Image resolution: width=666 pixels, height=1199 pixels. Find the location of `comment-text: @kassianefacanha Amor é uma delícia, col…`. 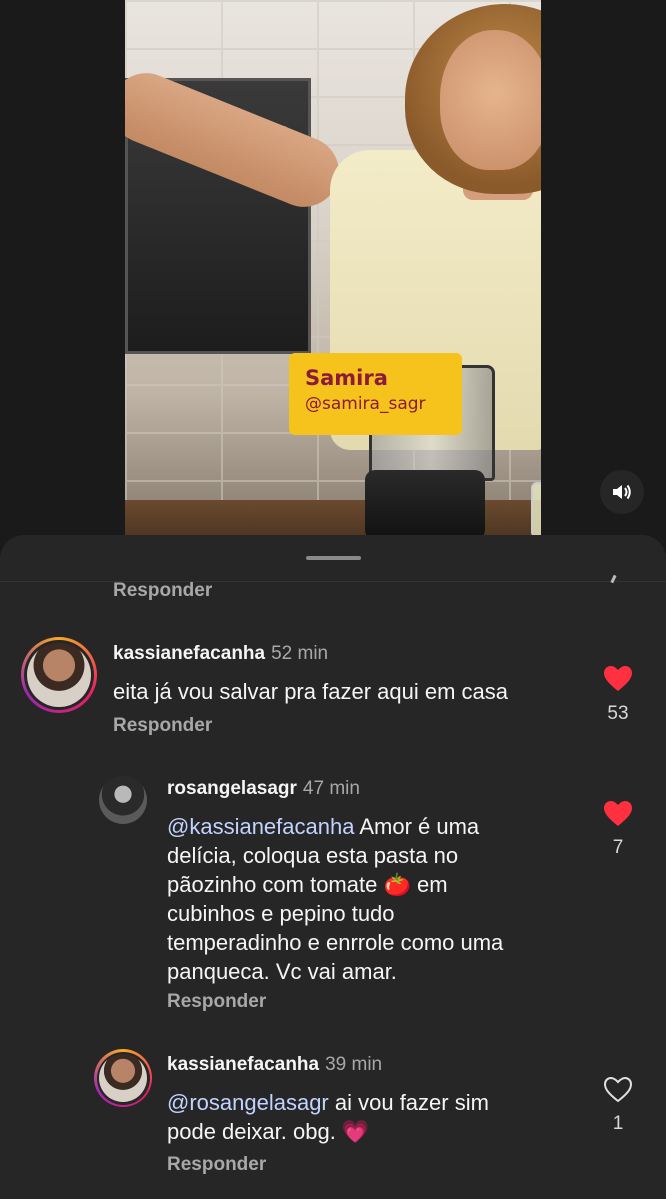

comment-text: @kassianefacanha Amor é uma delícia, col… is located at coordinates (335, 899).